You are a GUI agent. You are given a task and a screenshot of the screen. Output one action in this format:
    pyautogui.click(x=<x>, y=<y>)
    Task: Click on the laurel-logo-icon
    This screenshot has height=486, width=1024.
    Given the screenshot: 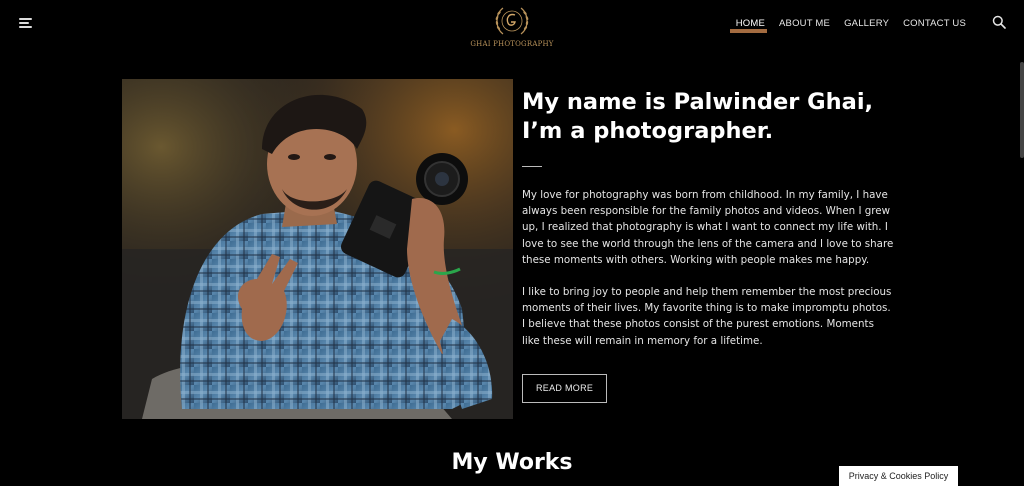 What is the action you would take?
    pyautogui.click(x=512, y=21)
    